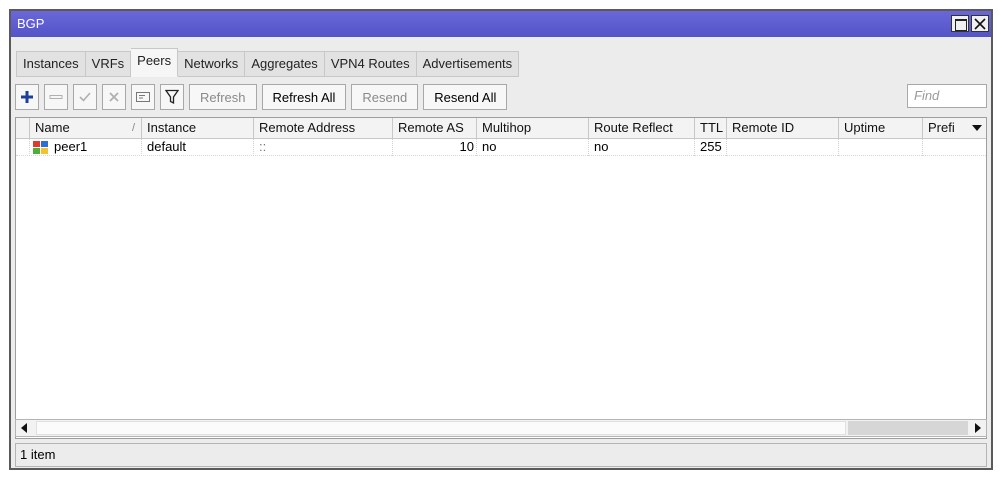  What do you see at coordinates (51, 64) in the screenshot?
I see `tab-instances: Instances` at bounding box center [51, 64].